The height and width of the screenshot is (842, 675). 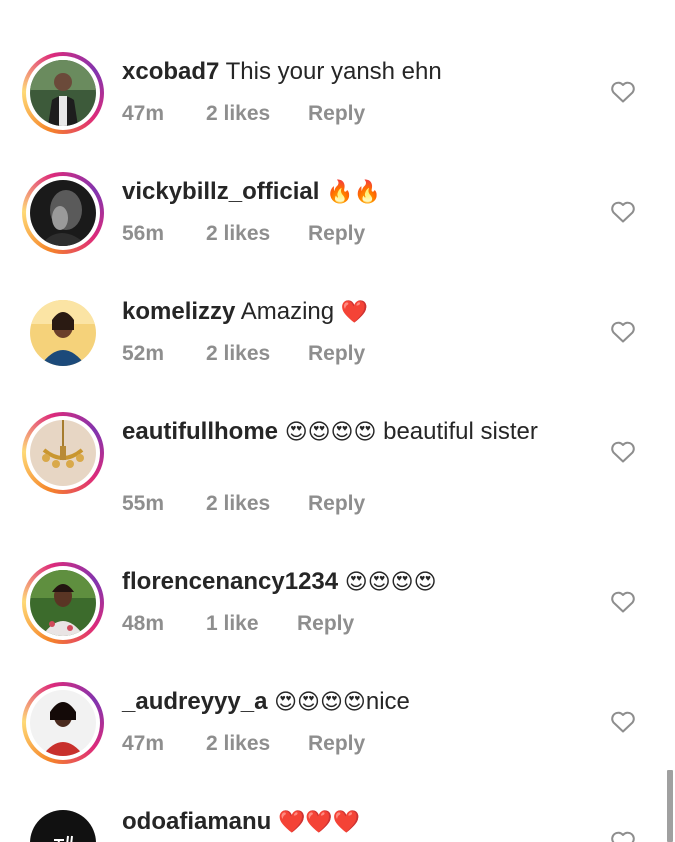 What do you see at coordinates (428, 431) in the screenshot?
I see `comment-body: beautiful` at bounding box center [428, 431].